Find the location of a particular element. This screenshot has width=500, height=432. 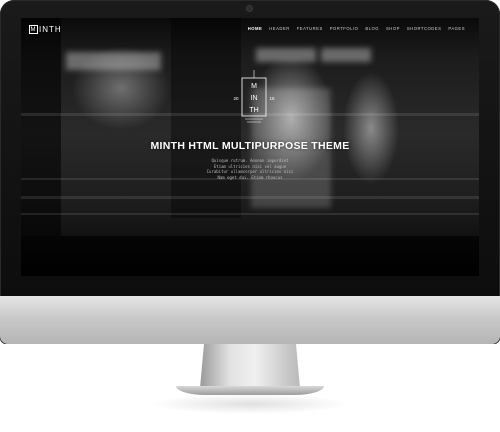

logo-mark: M is located at coordinates (33, 29).